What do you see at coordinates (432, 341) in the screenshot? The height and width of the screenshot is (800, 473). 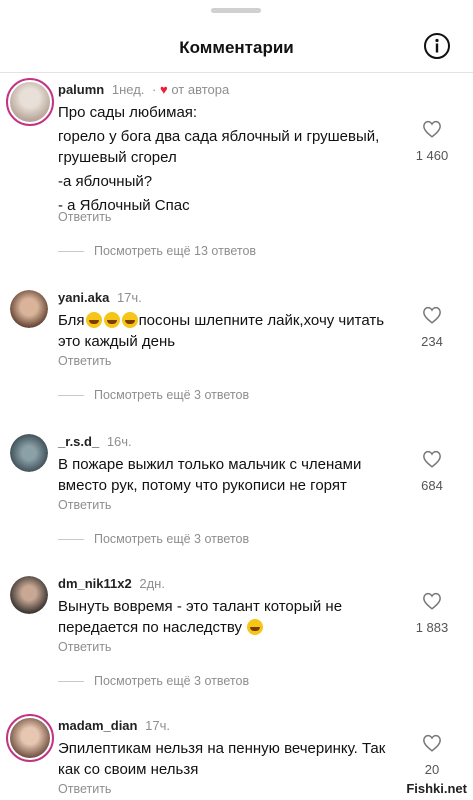 I see `like-count: 234` at bounding box center [432, 341].